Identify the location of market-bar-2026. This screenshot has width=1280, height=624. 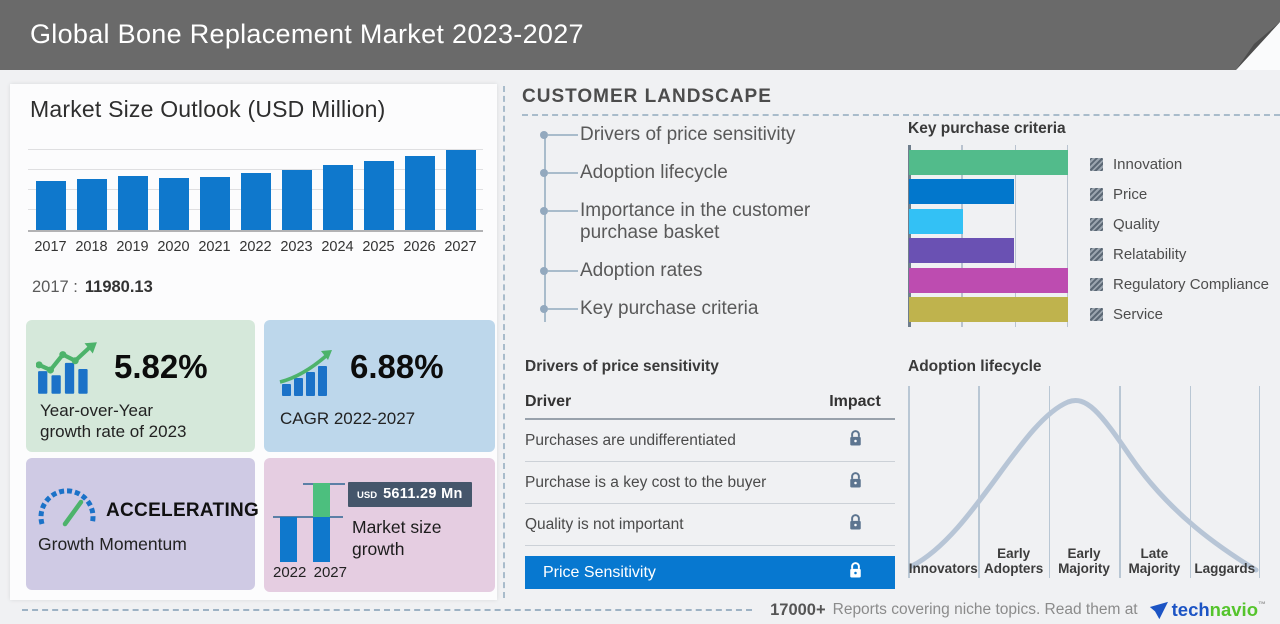
(419, 192).